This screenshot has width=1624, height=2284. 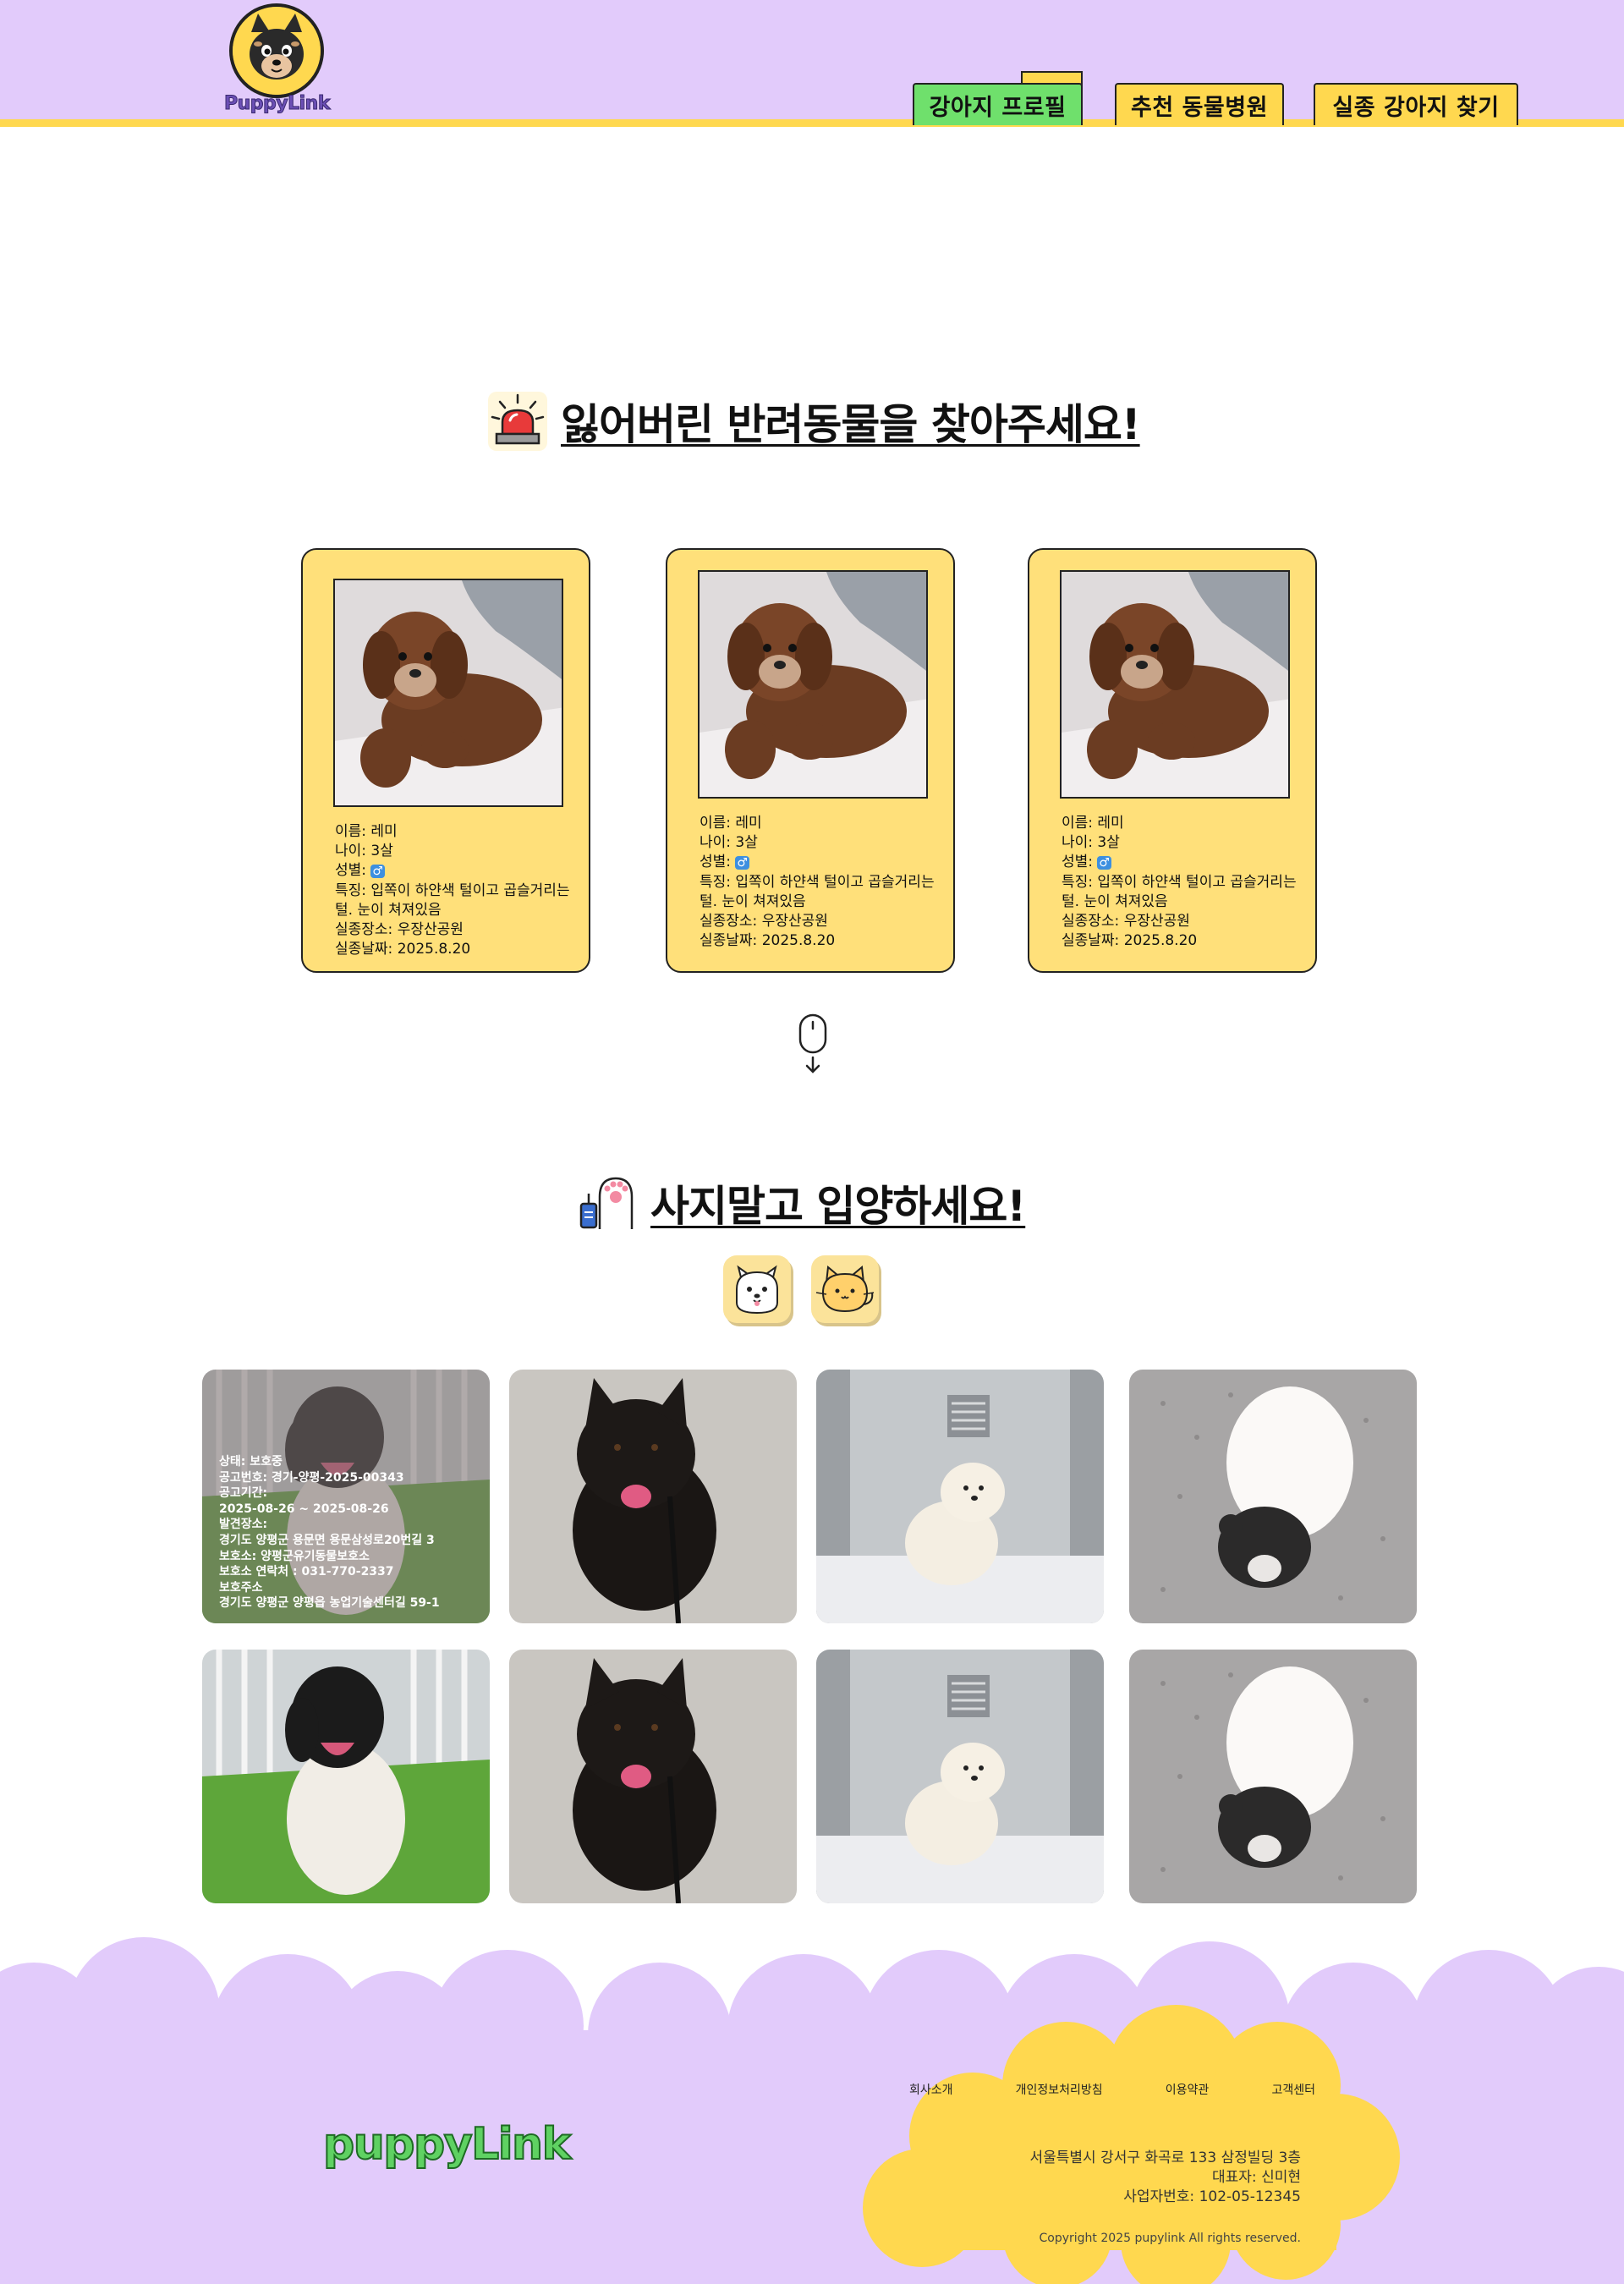 I want to click on company-address: 서울특별시 강서구 화곡로 133 삼정빌딩 3층, so click(x=1165, y=2157).